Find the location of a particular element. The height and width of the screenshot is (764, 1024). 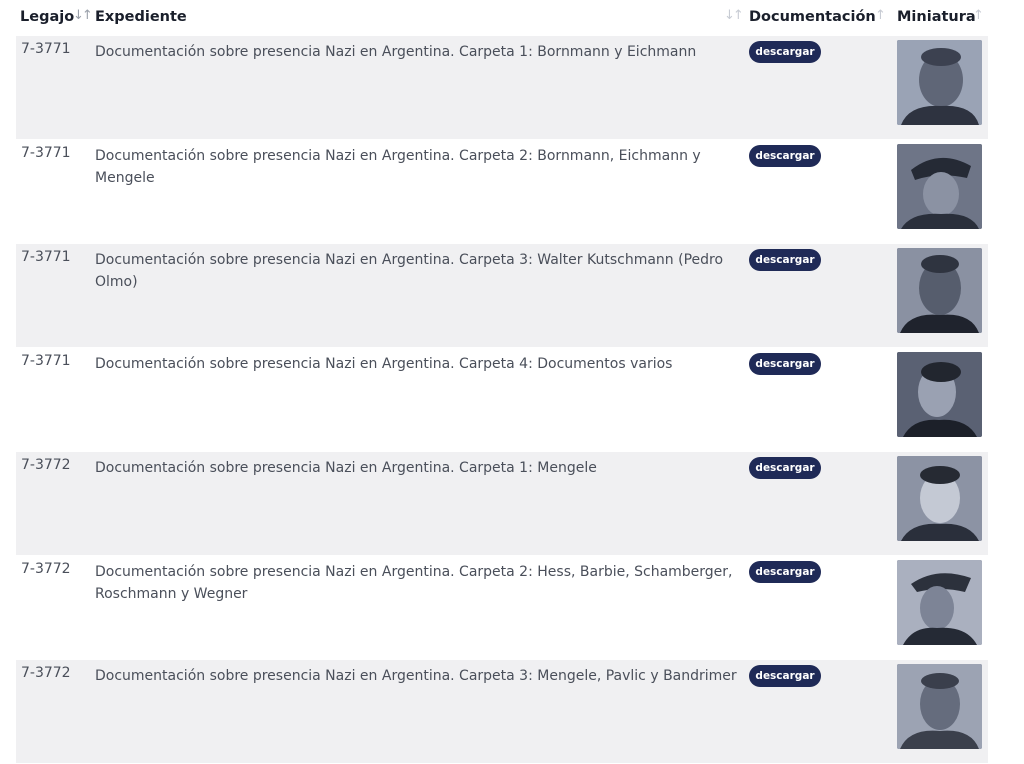

header-documentacion: Documentación is located at coordinates (812, 17).